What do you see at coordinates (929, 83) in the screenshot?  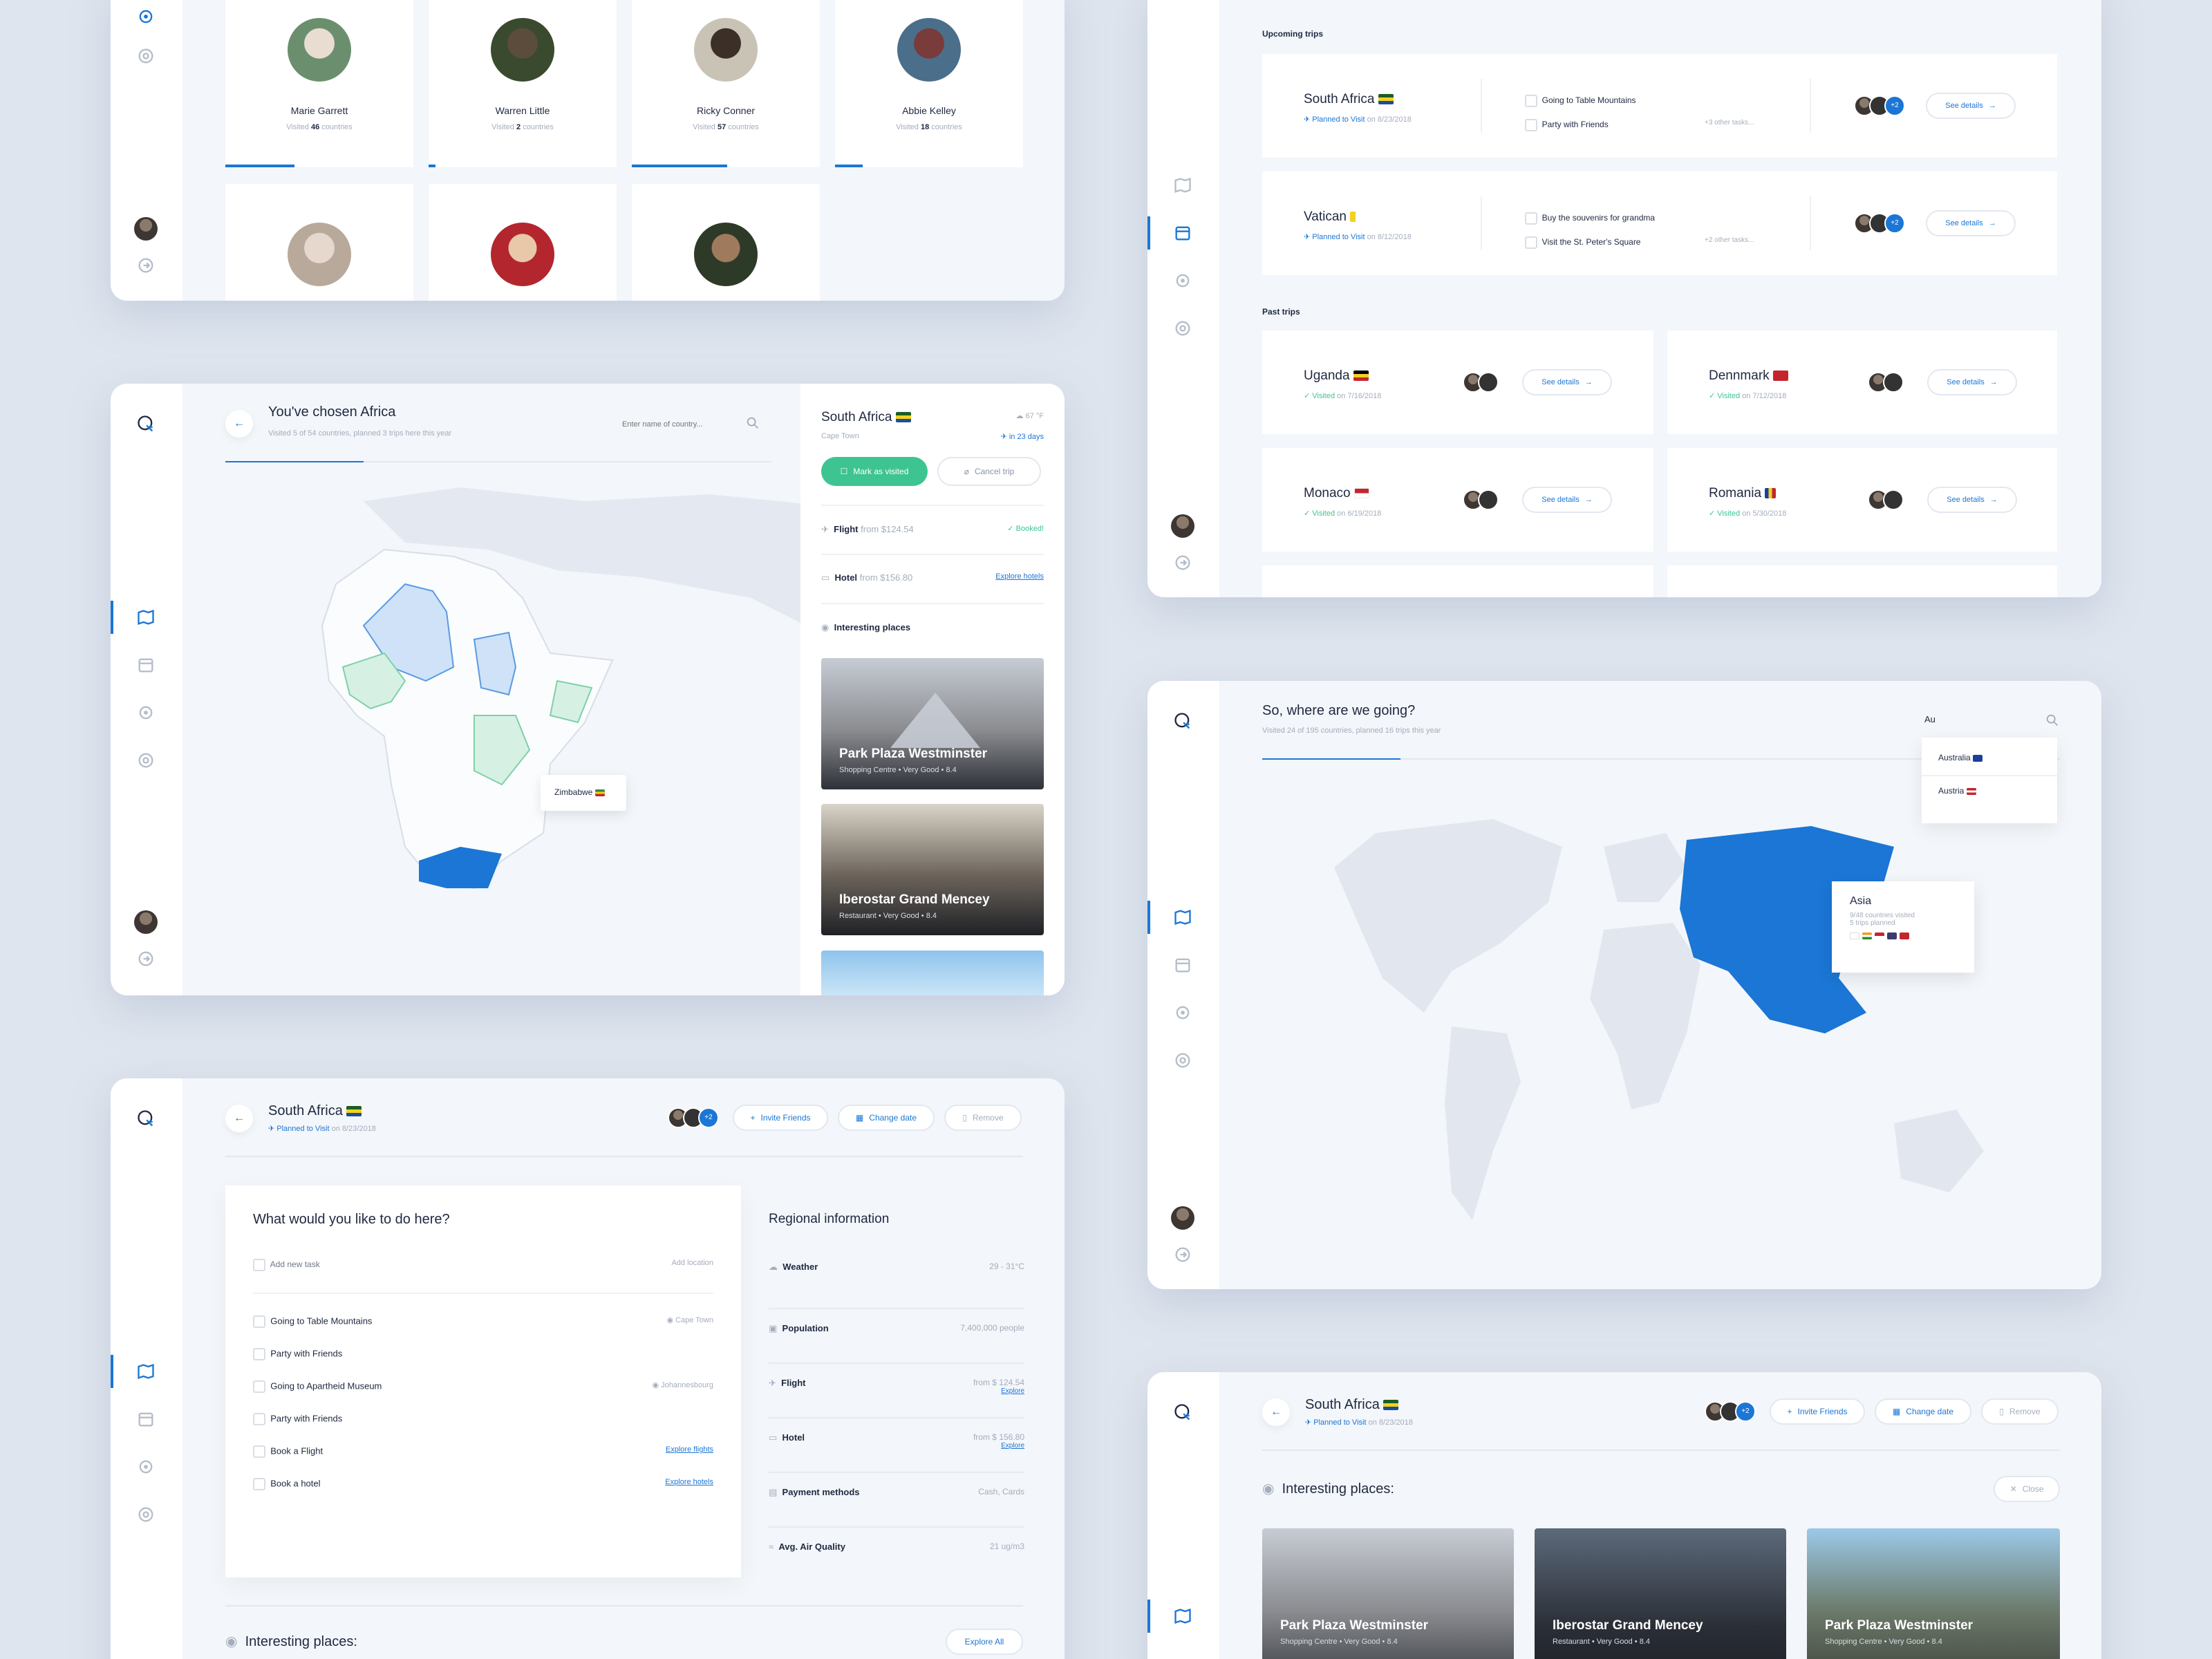 I see `friend-card: Abbie Kelley Visited 18 countries` at bounding box center [929, 83].